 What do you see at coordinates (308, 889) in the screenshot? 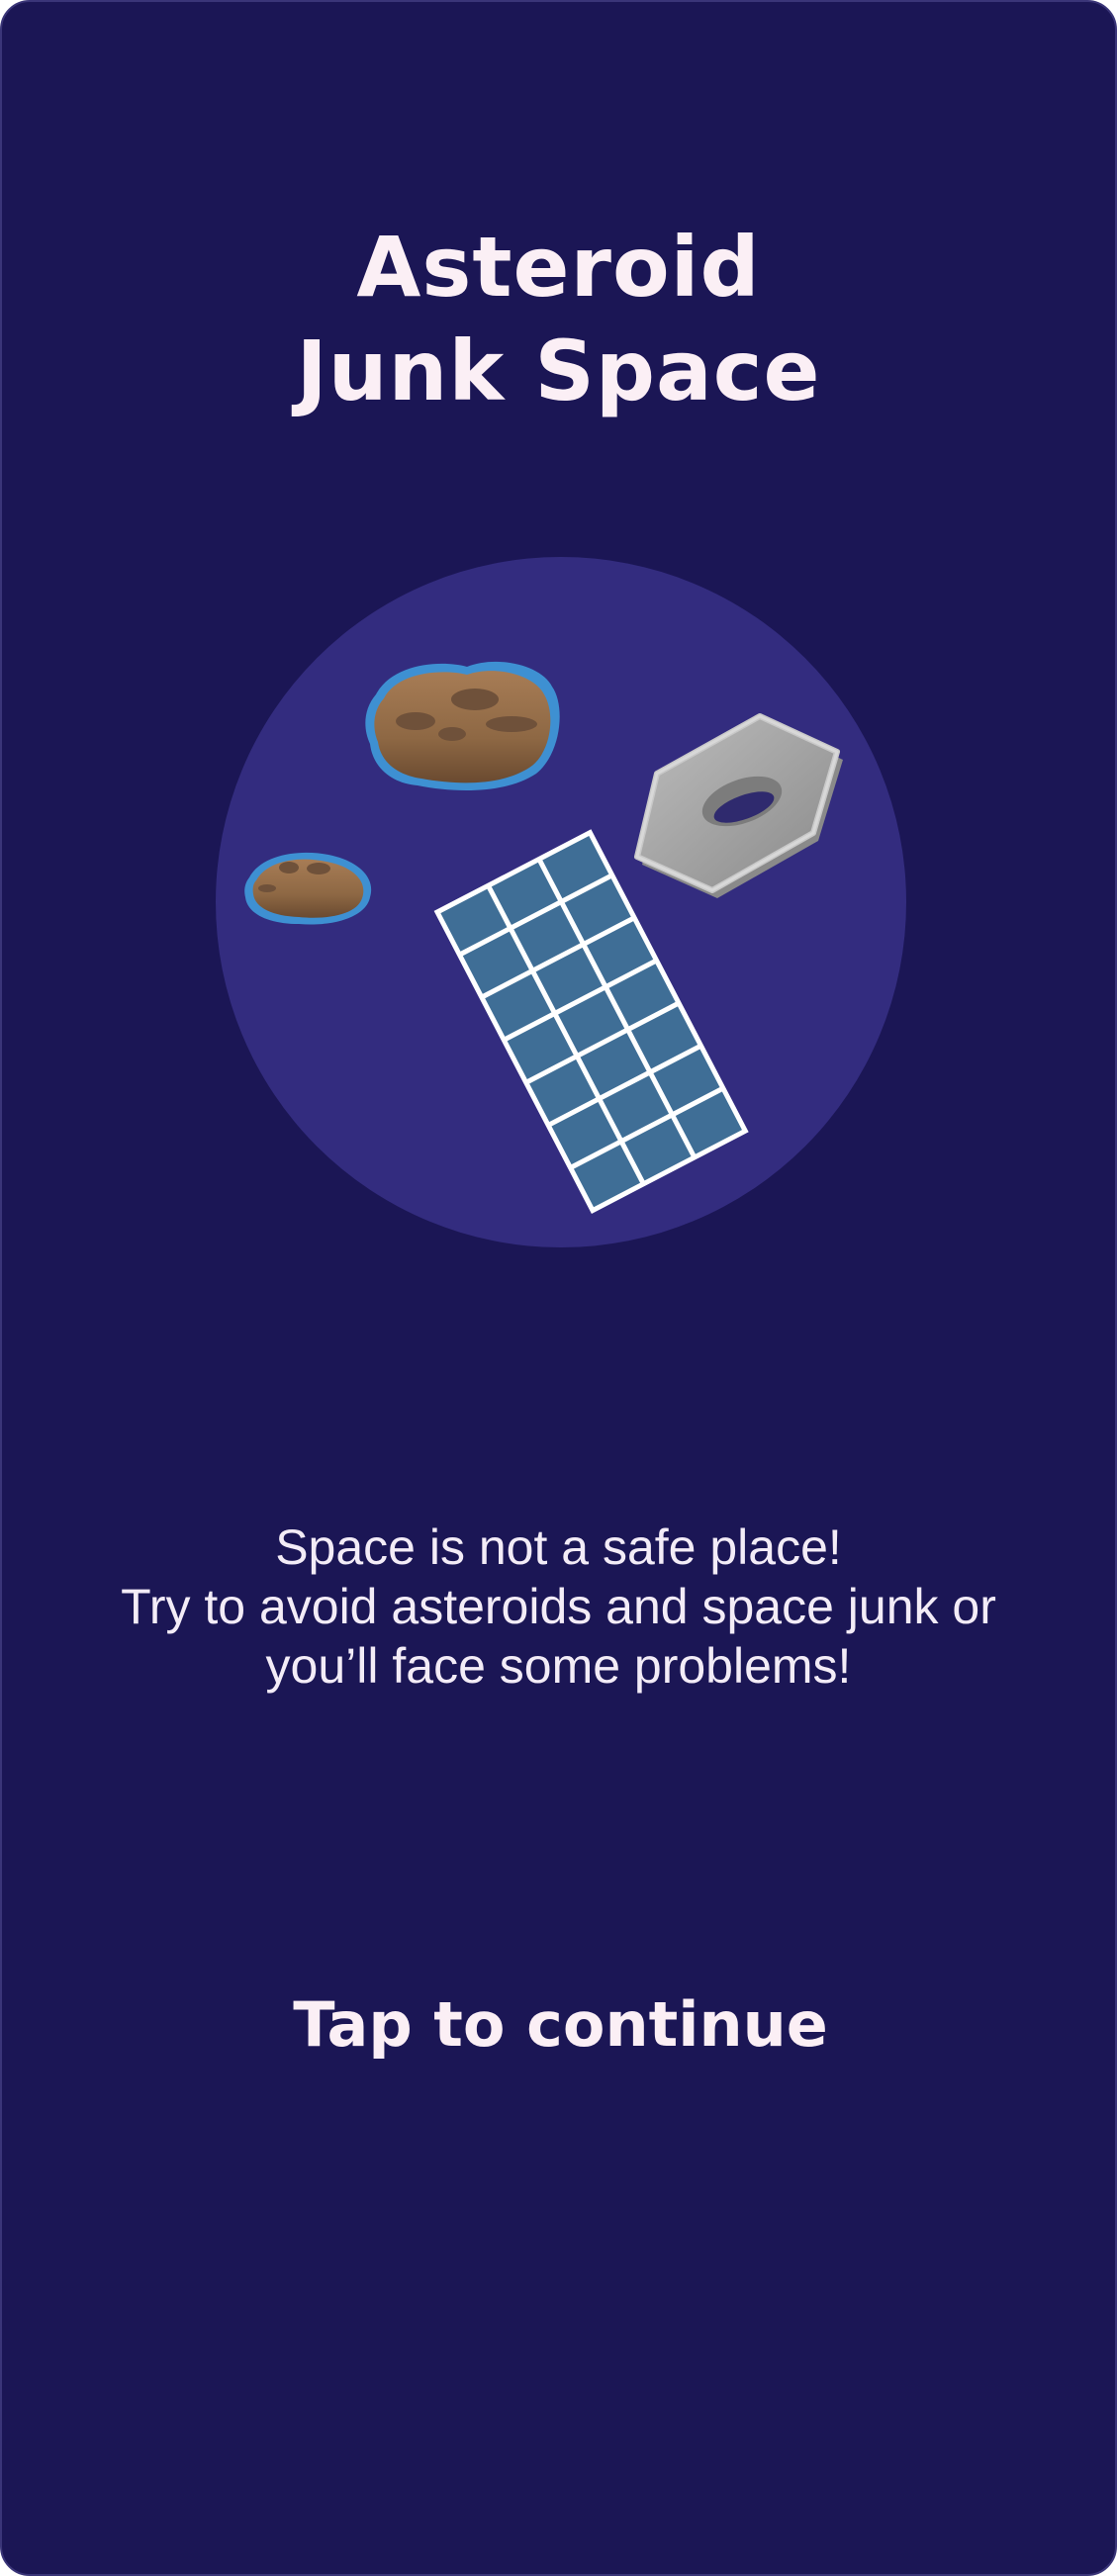
I see `small-asteroid-icon` at bounding box center [308, 889].